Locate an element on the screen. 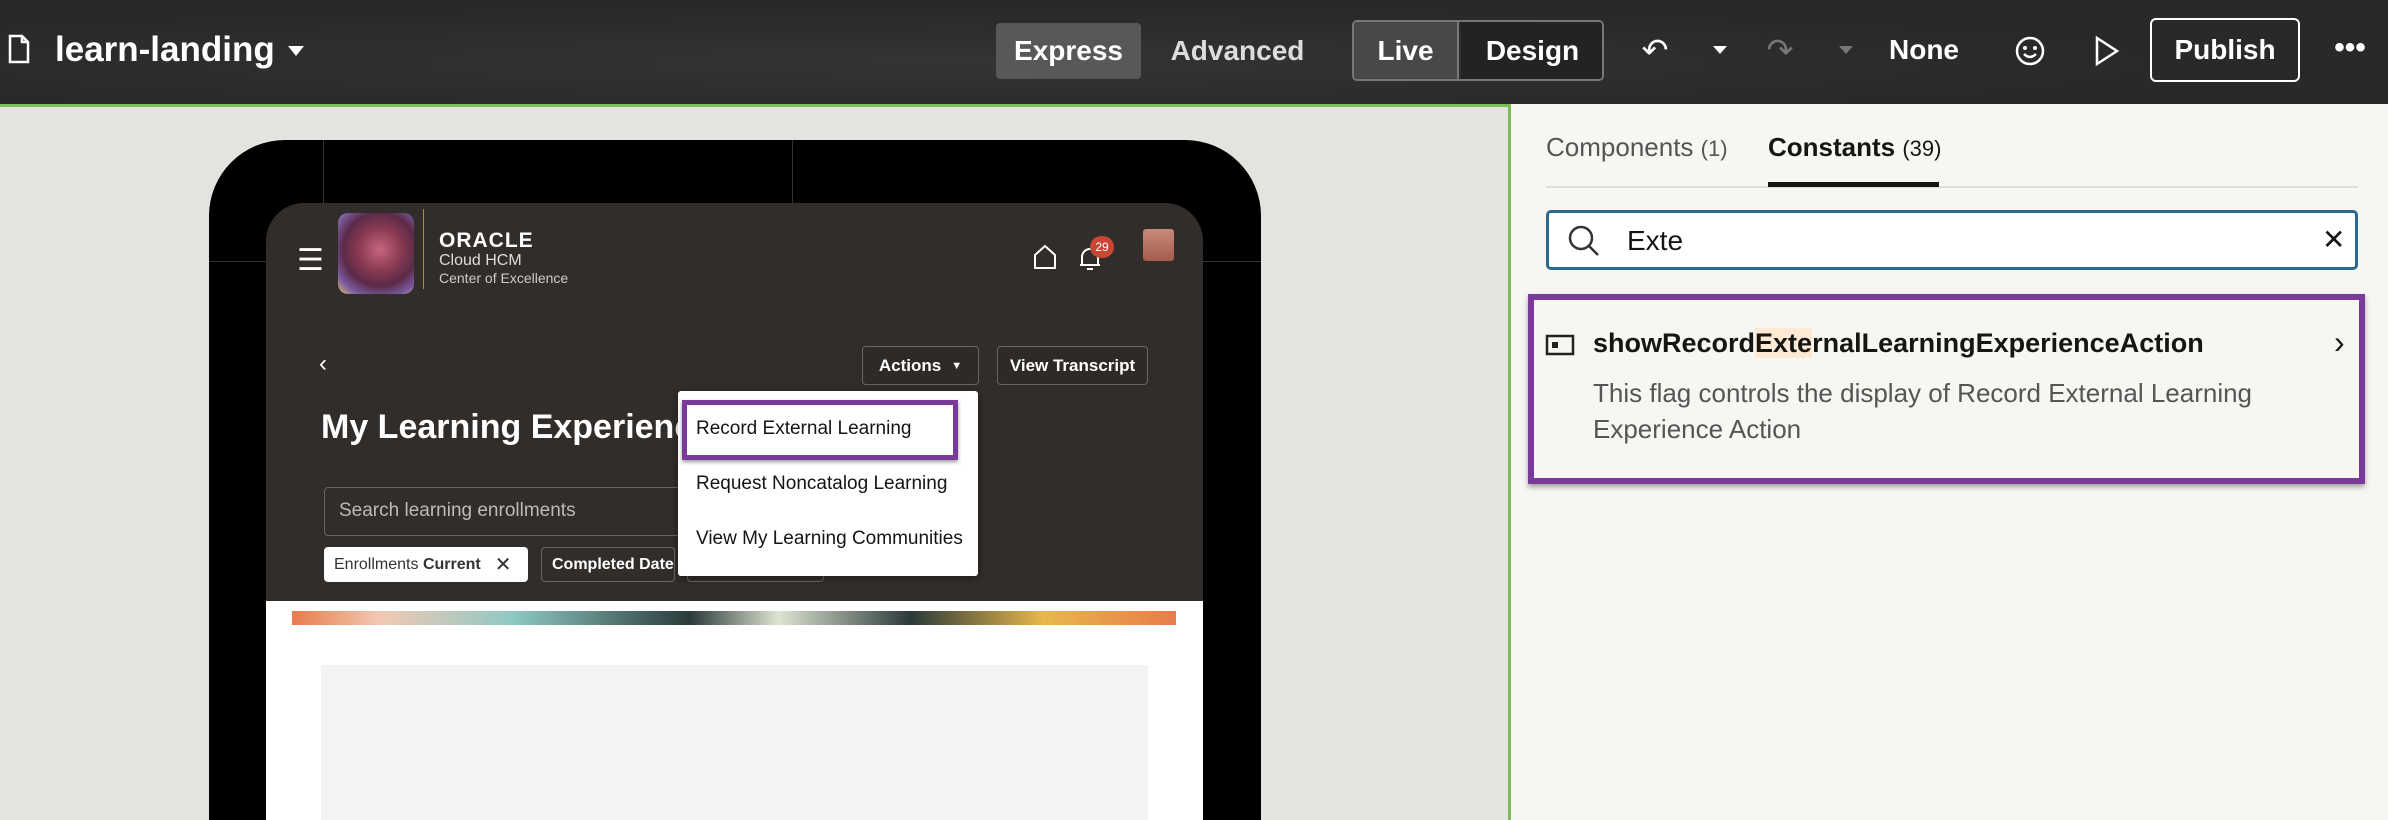 The height and width of the screenshot is (820, 2388). name-part: rnalLearningExperienceAction is located at coordinates (2008, 343).